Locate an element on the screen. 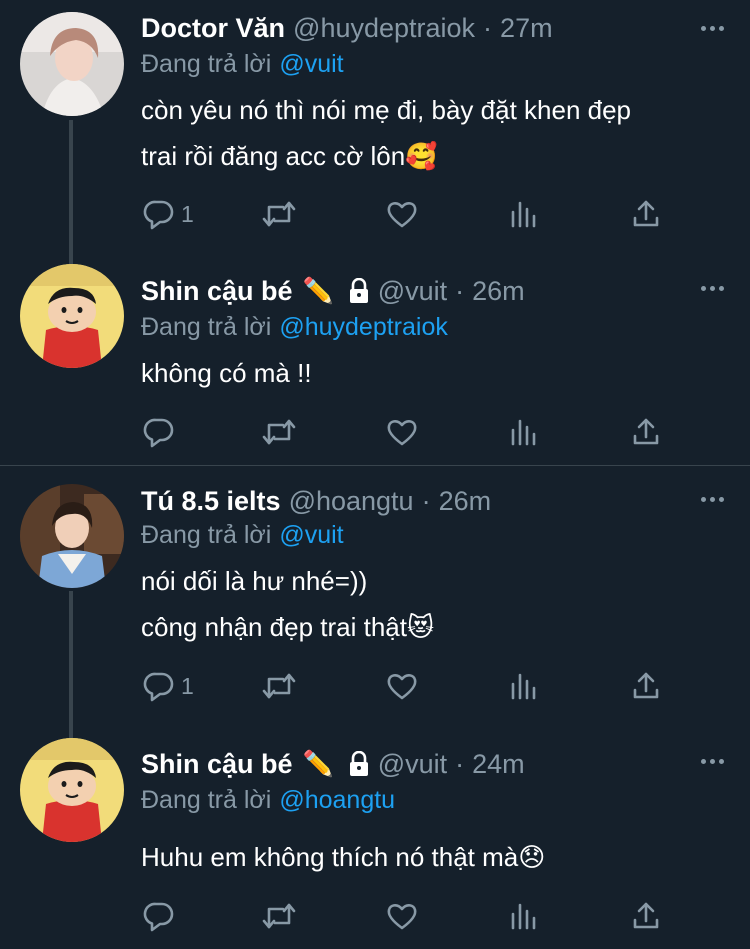 This screenshot has height=949, width=750. tweet-text-line: trai rồi đăng acc cờ lôn🥰 is located at coordinates (289, 156).